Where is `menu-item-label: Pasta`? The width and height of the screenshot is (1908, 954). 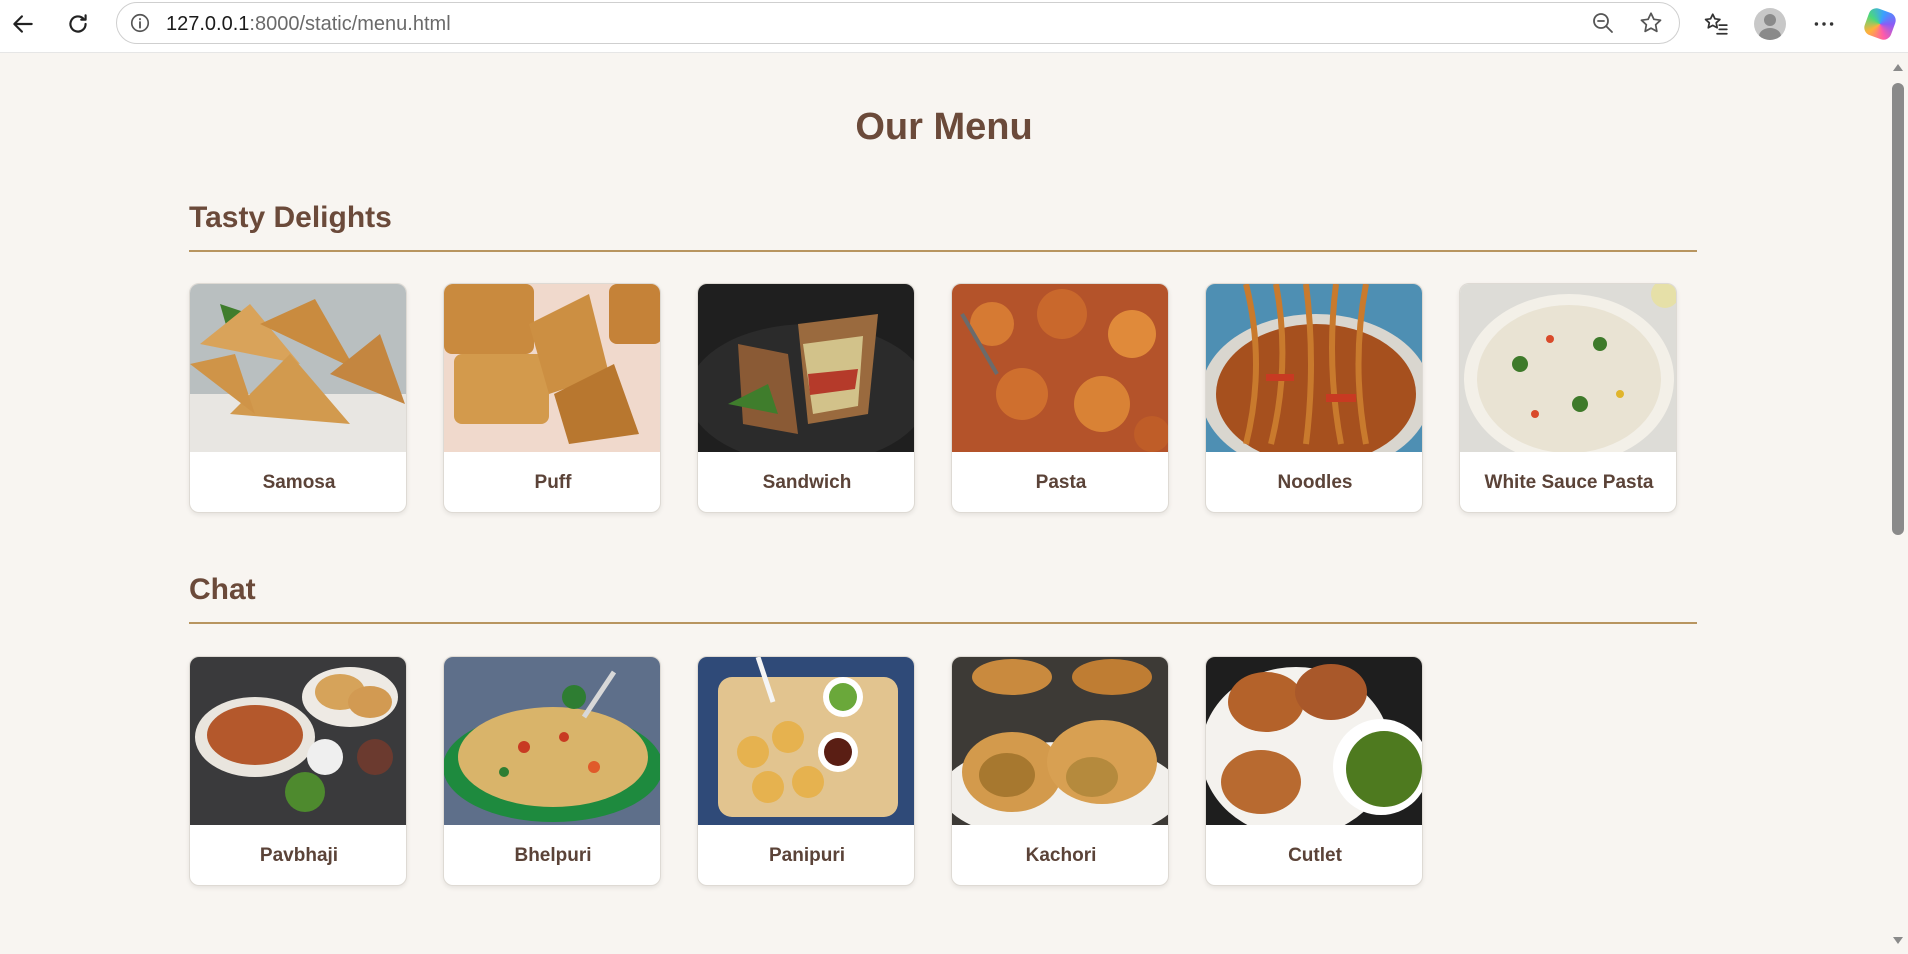 menu-item-label: Pasta is located at coordinates (1061, 482).